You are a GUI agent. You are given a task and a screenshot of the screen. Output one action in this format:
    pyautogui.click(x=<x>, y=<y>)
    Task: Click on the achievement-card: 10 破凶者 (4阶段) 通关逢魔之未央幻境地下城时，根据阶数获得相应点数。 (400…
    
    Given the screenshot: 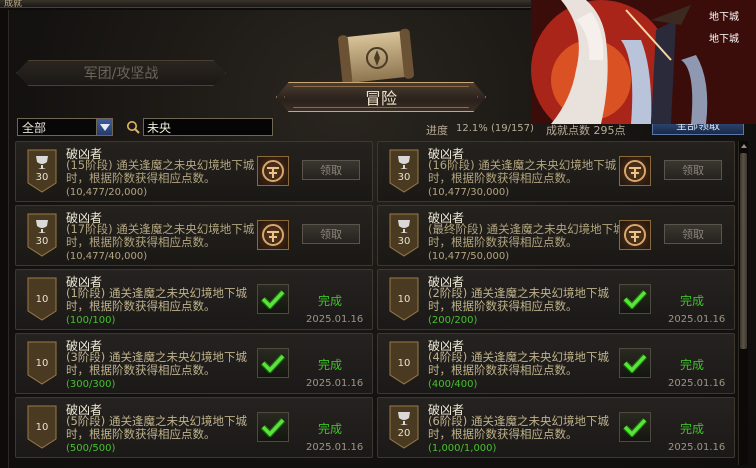 What is the action you would take?
    pyautogui.click(x=556, y=363)
    